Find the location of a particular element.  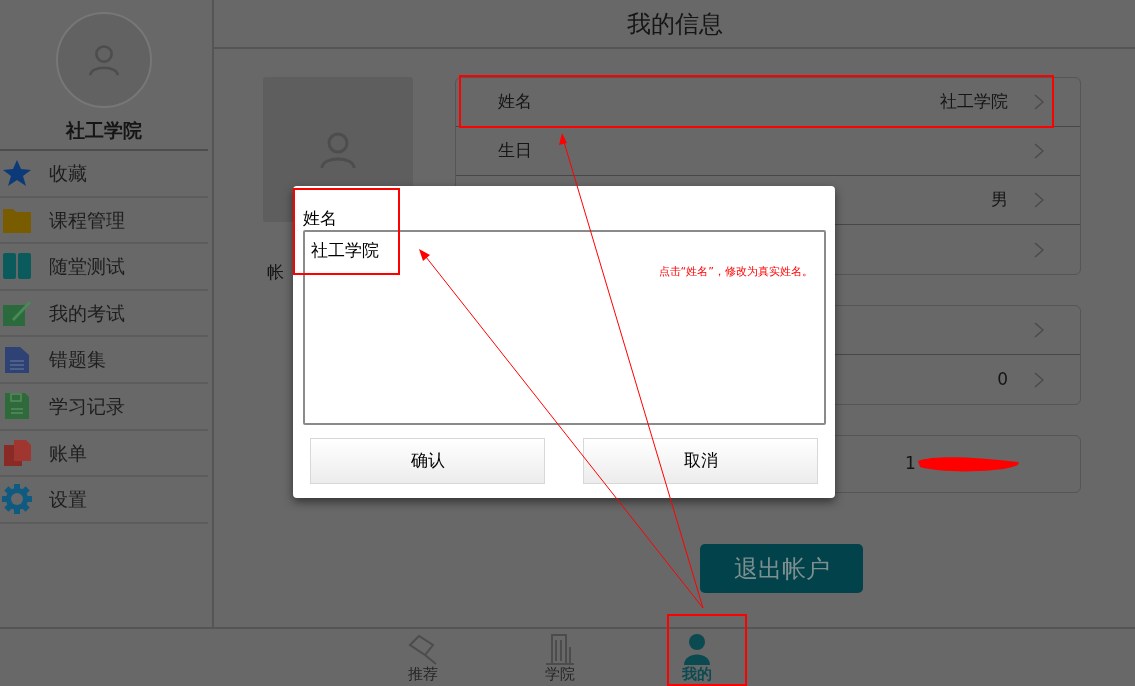

row-value: 社工学院 is located at coordinates (974, 102).